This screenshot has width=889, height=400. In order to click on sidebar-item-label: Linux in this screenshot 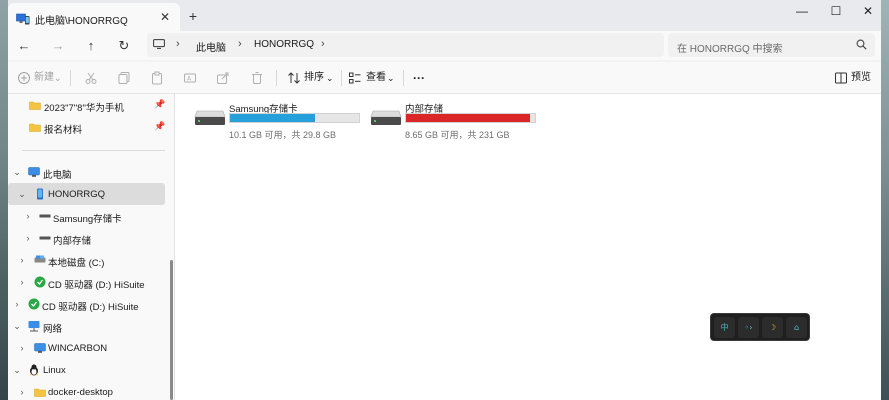, I will do `click(54, 370)`.